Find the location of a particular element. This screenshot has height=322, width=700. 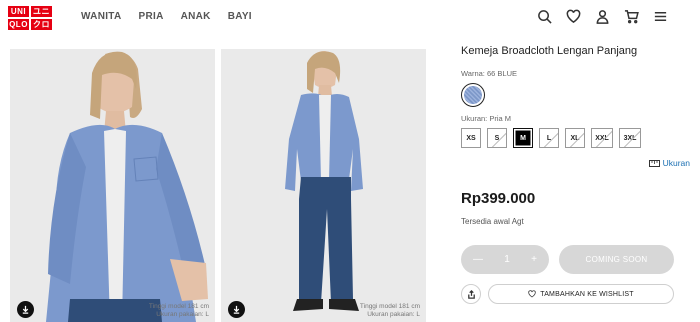

size-option-s: S is located at coordinates (497, 138).